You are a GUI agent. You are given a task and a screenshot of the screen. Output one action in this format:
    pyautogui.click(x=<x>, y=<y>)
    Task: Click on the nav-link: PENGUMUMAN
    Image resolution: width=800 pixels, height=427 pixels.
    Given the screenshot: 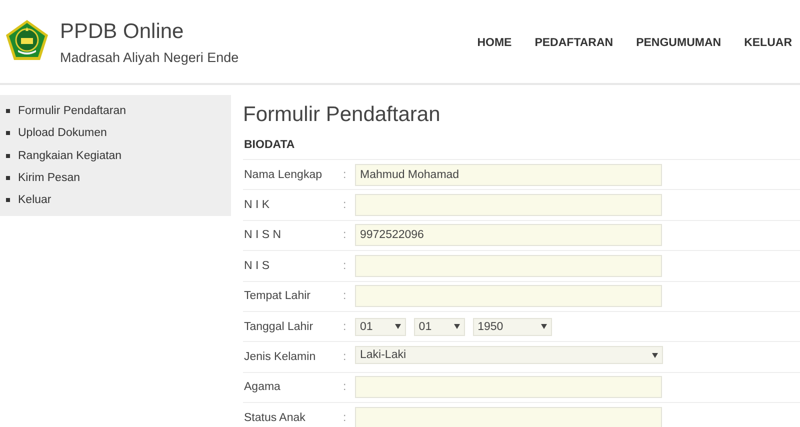 What is the action you would take?
    pyautogui.click(x=678, y=42)
    